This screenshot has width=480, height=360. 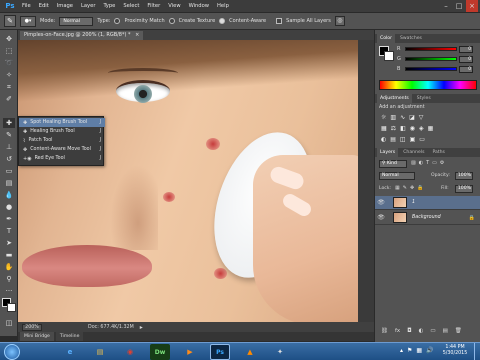 I want to click on tab-paths: Paths, so click(x=438, y=152).